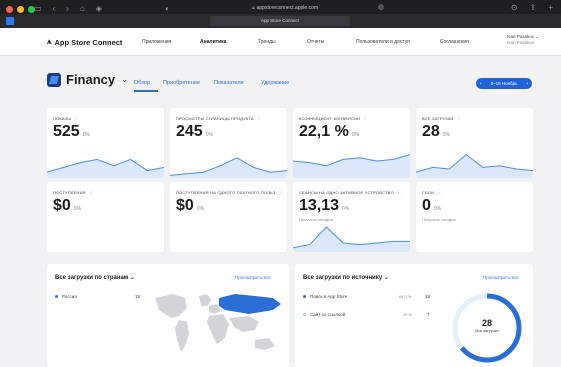 The width and height of the screenshot is (561, 367). I want to click on minimize-window-button, so click(20, 9).